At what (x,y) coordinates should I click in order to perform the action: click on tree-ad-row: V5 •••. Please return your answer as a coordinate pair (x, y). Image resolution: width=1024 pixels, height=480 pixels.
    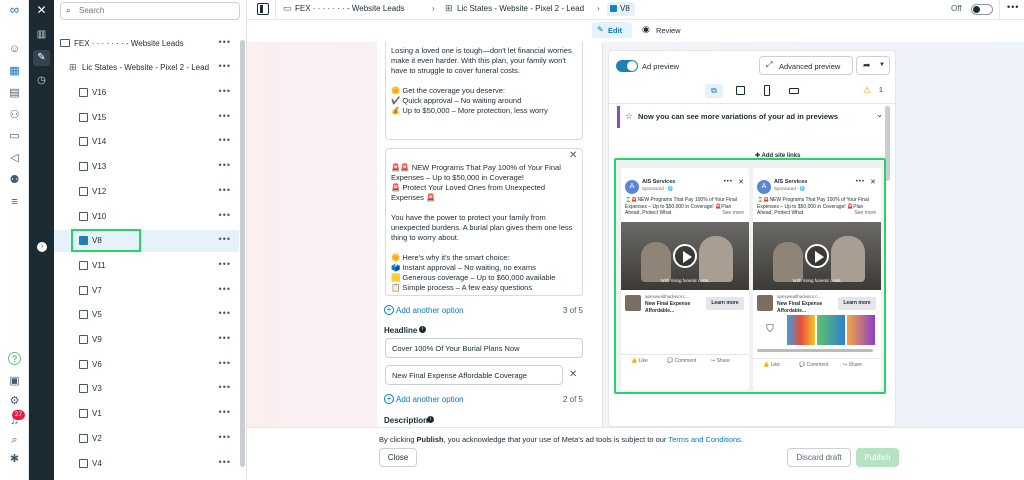
    Looking at the image, I should click on (146, 315).